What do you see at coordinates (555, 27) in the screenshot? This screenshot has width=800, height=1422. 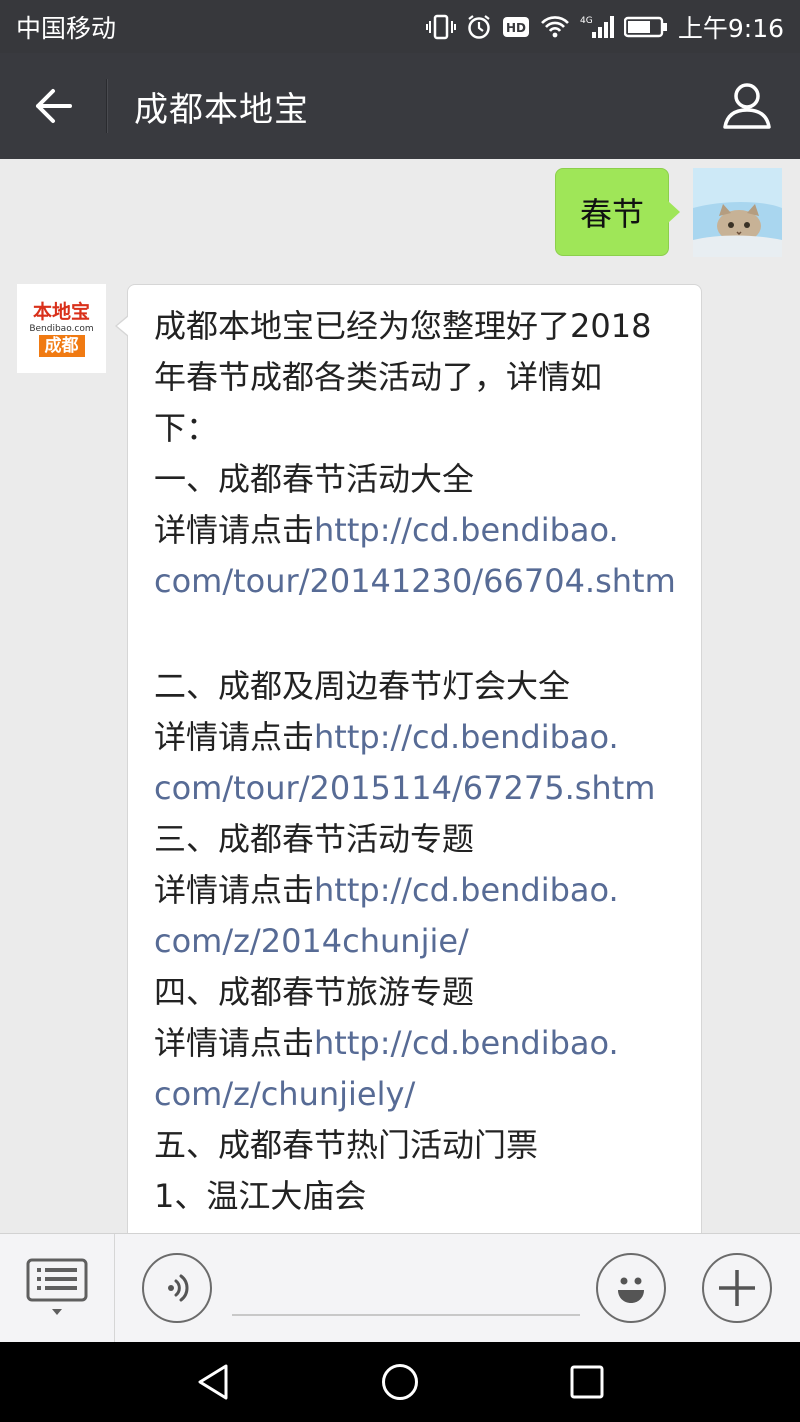 I see `wifi-icon` at bounding box center [555, 27].